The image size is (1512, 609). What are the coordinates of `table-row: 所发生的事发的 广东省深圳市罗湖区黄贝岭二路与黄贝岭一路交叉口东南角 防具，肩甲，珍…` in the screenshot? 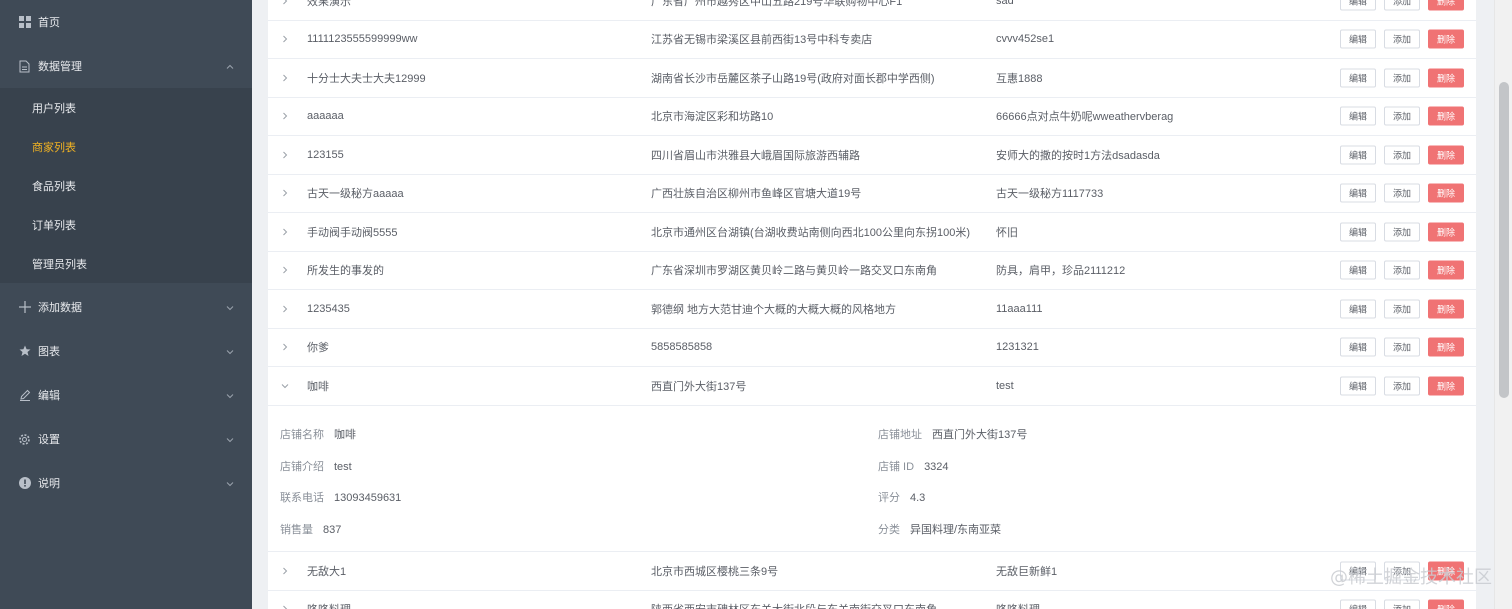 It's located at (872, 271).